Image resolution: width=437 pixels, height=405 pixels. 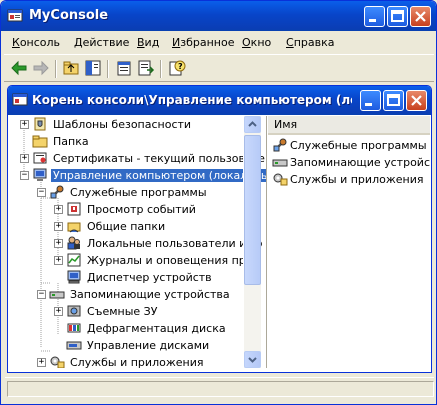 What do you see at coordinates (74, 345) in the screenshot?
I see `disk-management-icon` at bounding box center [74, 345].